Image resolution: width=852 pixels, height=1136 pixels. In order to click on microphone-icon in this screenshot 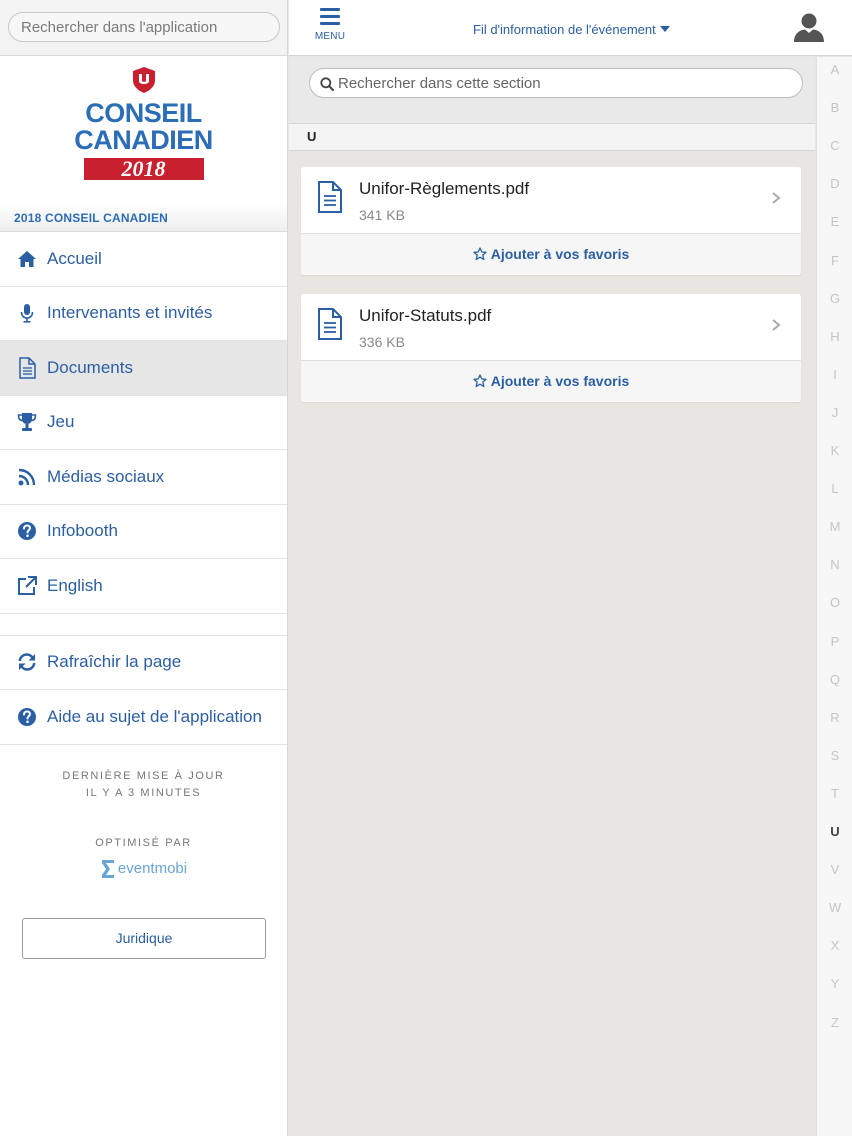, I will do `click(27, 313)`.